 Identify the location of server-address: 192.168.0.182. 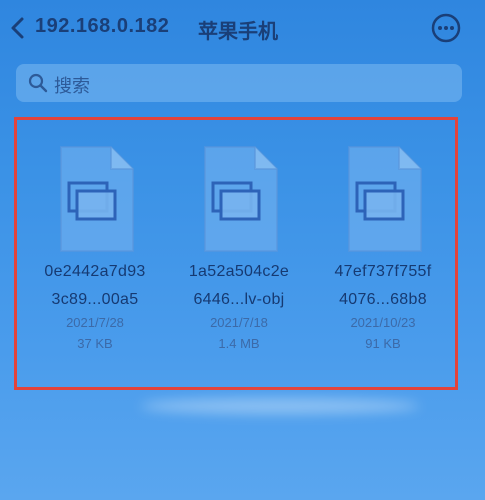
(102, 26).